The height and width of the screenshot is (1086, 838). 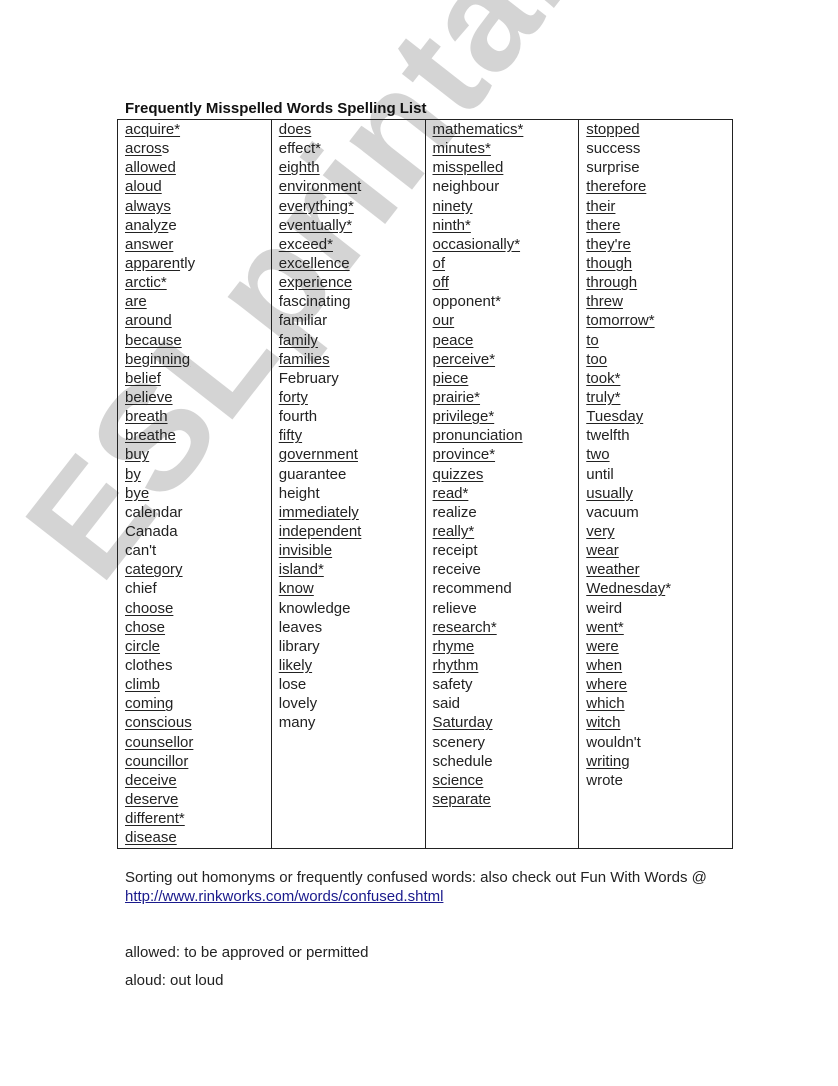 I want to click on word-item: can't, so click(x=198, y=550).